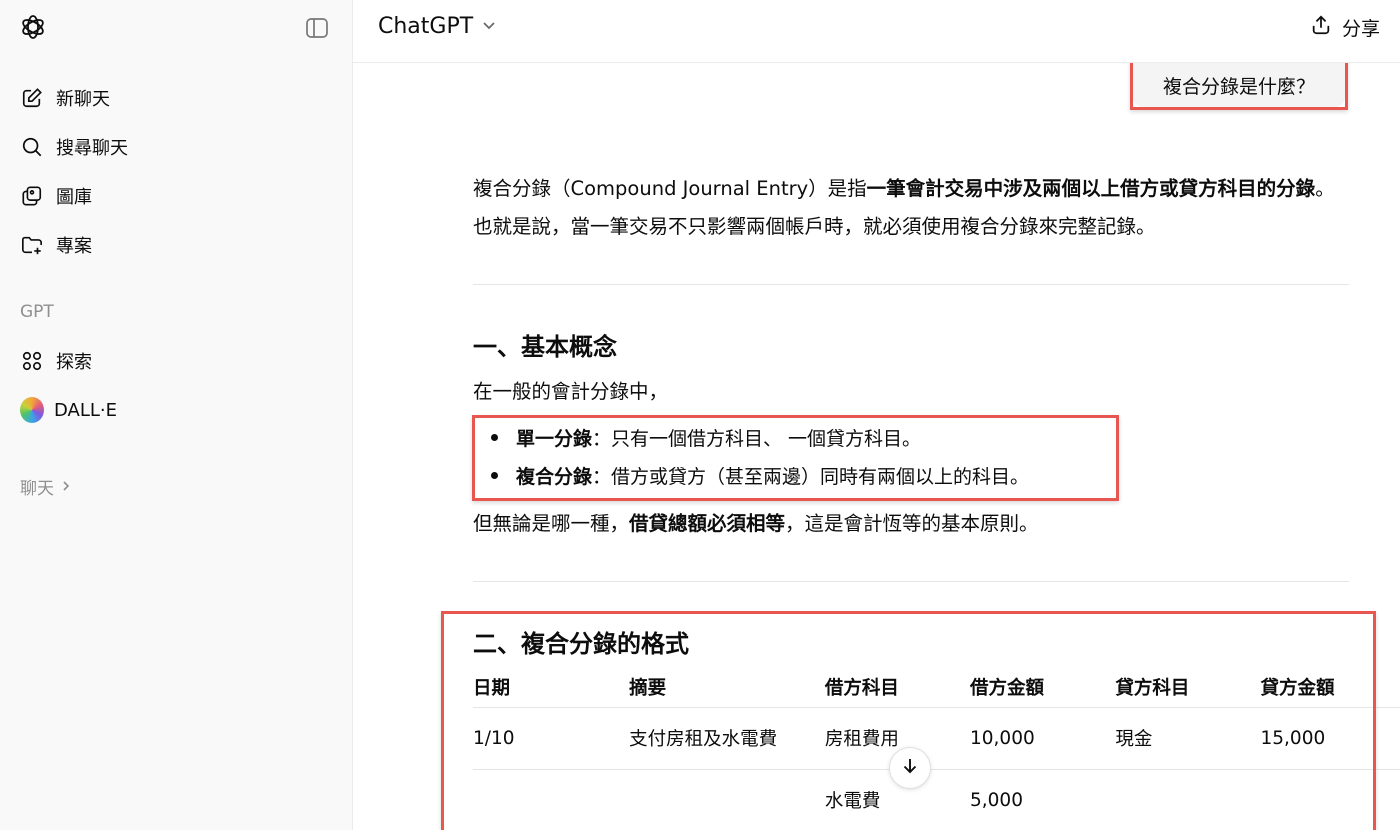  Describe the element at coordinates (1188, 737) in the screenshot. I see `table-cell: 現金` at that location.